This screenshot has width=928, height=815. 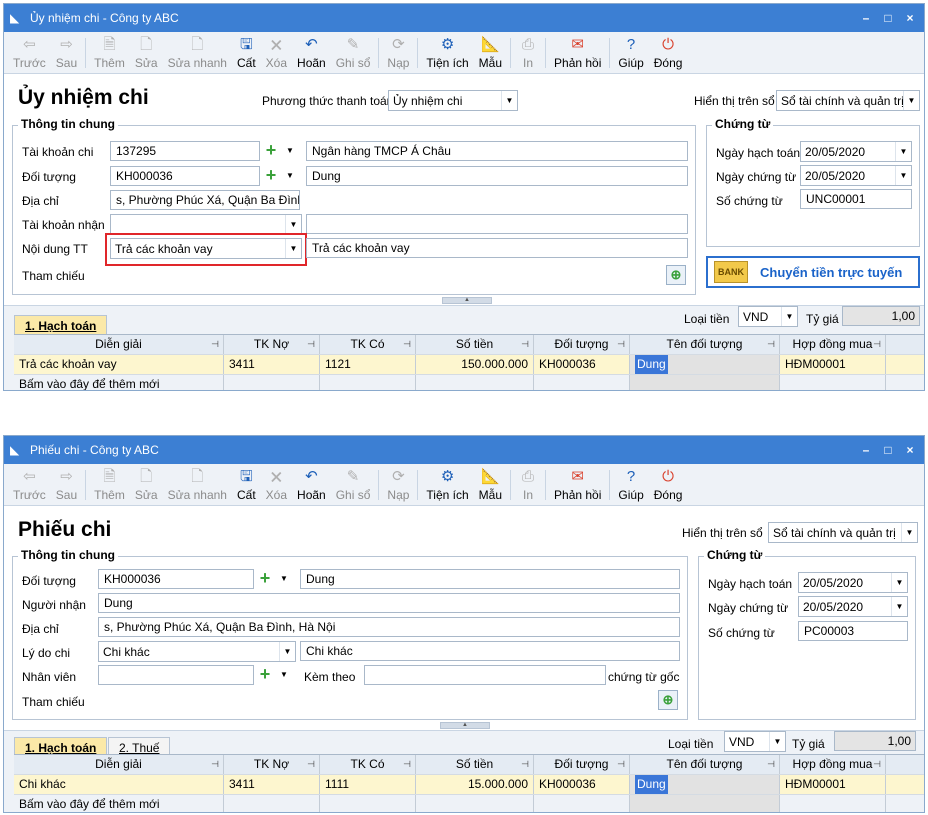 I want to click on post-date-select: 20/05/2020 ▼, so click(x=853, y=582).